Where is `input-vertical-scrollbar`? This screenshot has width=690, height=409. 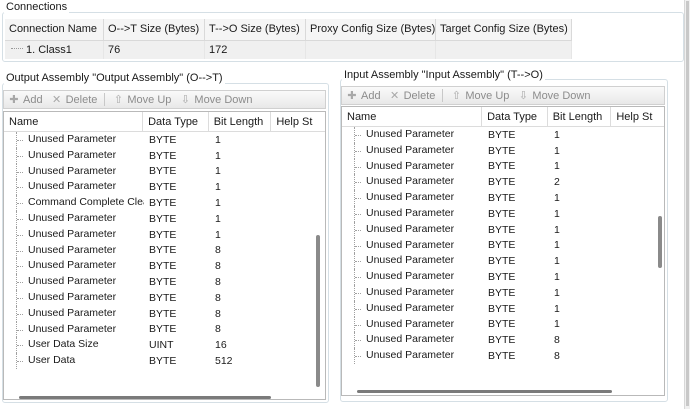 input-vertical-scrollbar is located at coordinates (660, 242).